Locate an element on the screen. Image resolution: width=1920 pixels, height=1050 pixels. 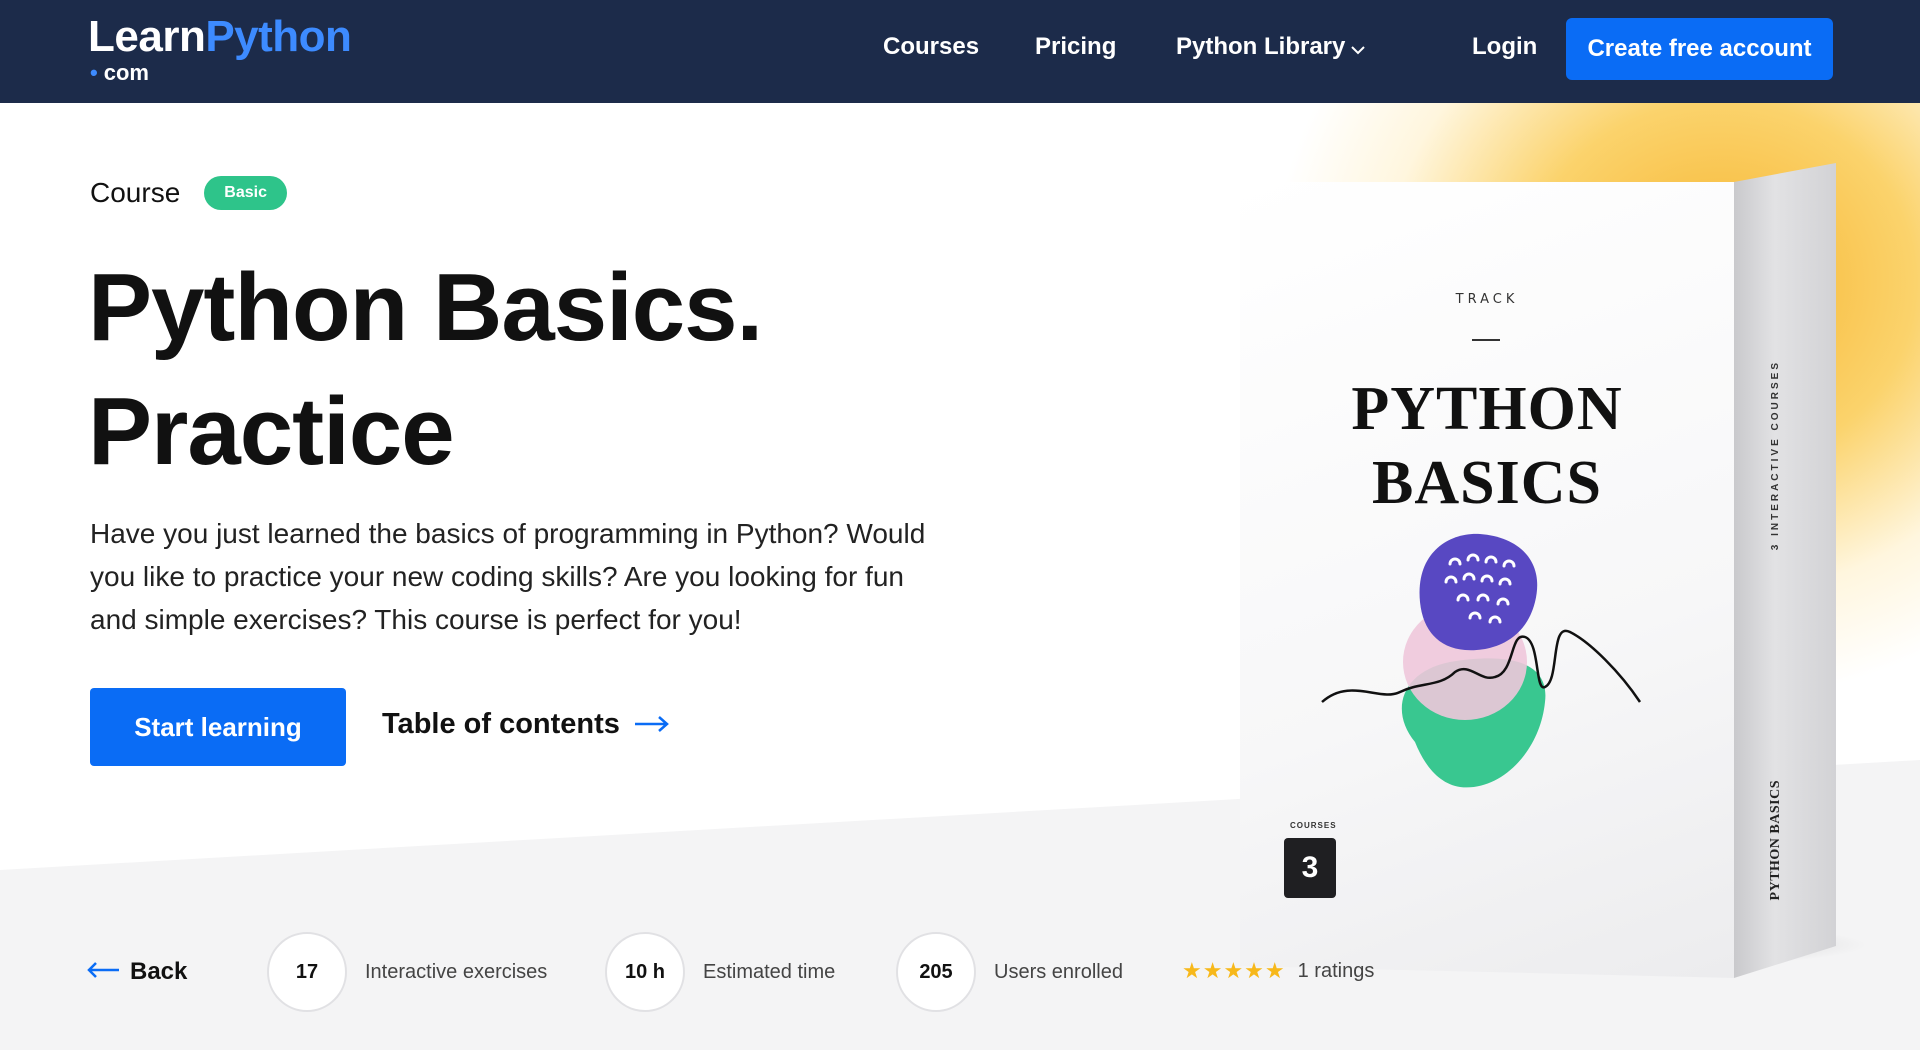
box-side-top-text: 3 INTERACTIVE COURSES is located at coordinates (1775, 455).